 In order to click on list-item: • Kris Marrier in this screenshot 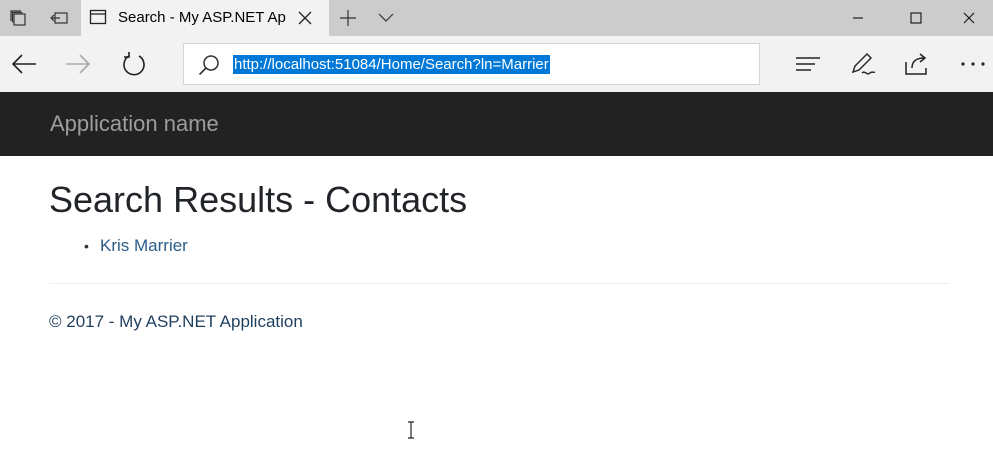, I will do `click(136, 246)`.